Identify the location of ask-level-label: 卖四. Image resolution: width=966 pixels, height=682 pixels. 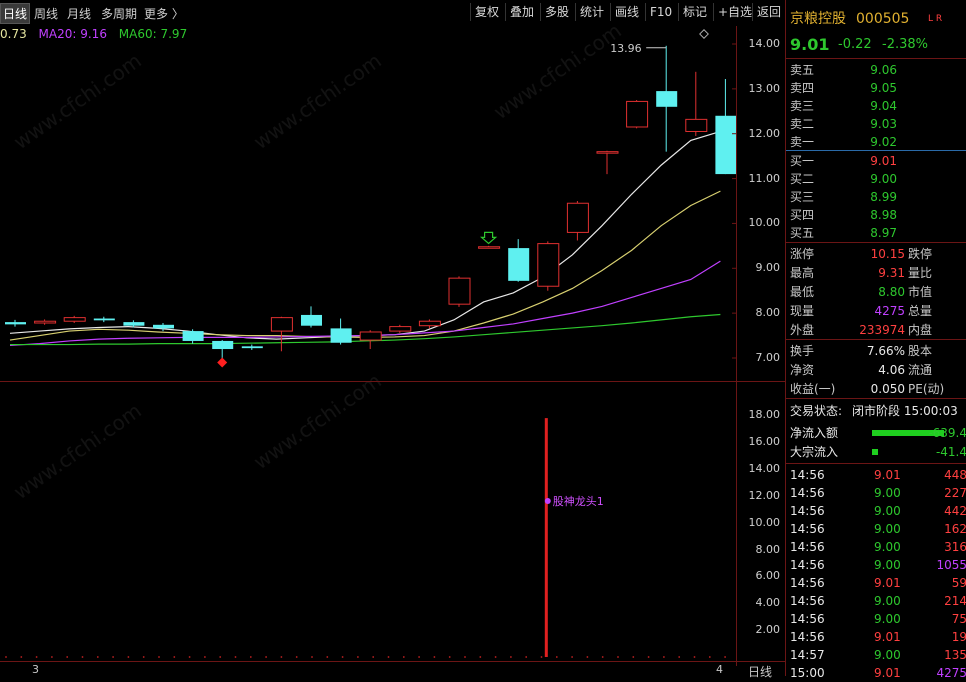
(802, 88).